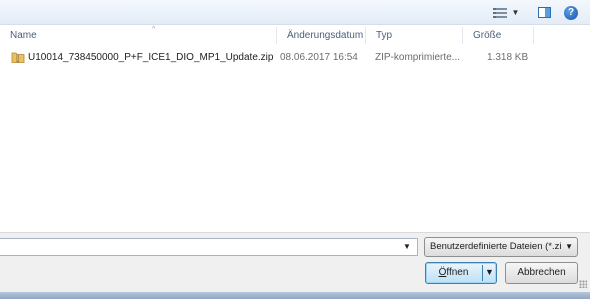  I want to click on open-button-label-rest: ffnen, so click(457, 272).